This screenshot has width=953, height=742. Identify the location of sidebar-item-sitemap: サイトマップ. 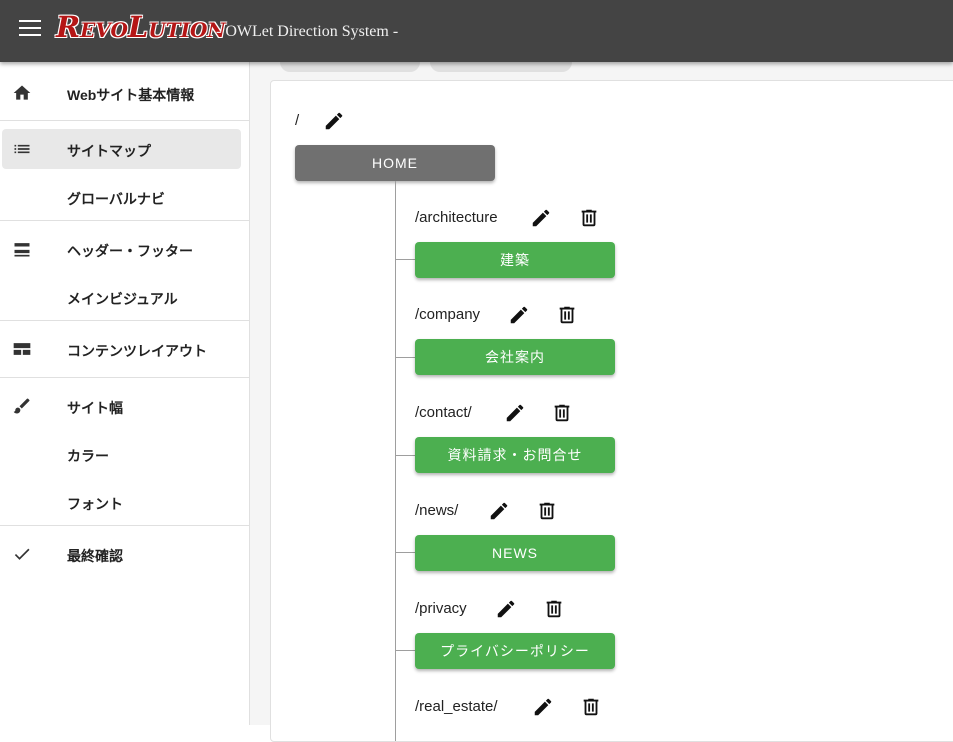
(121, 149).